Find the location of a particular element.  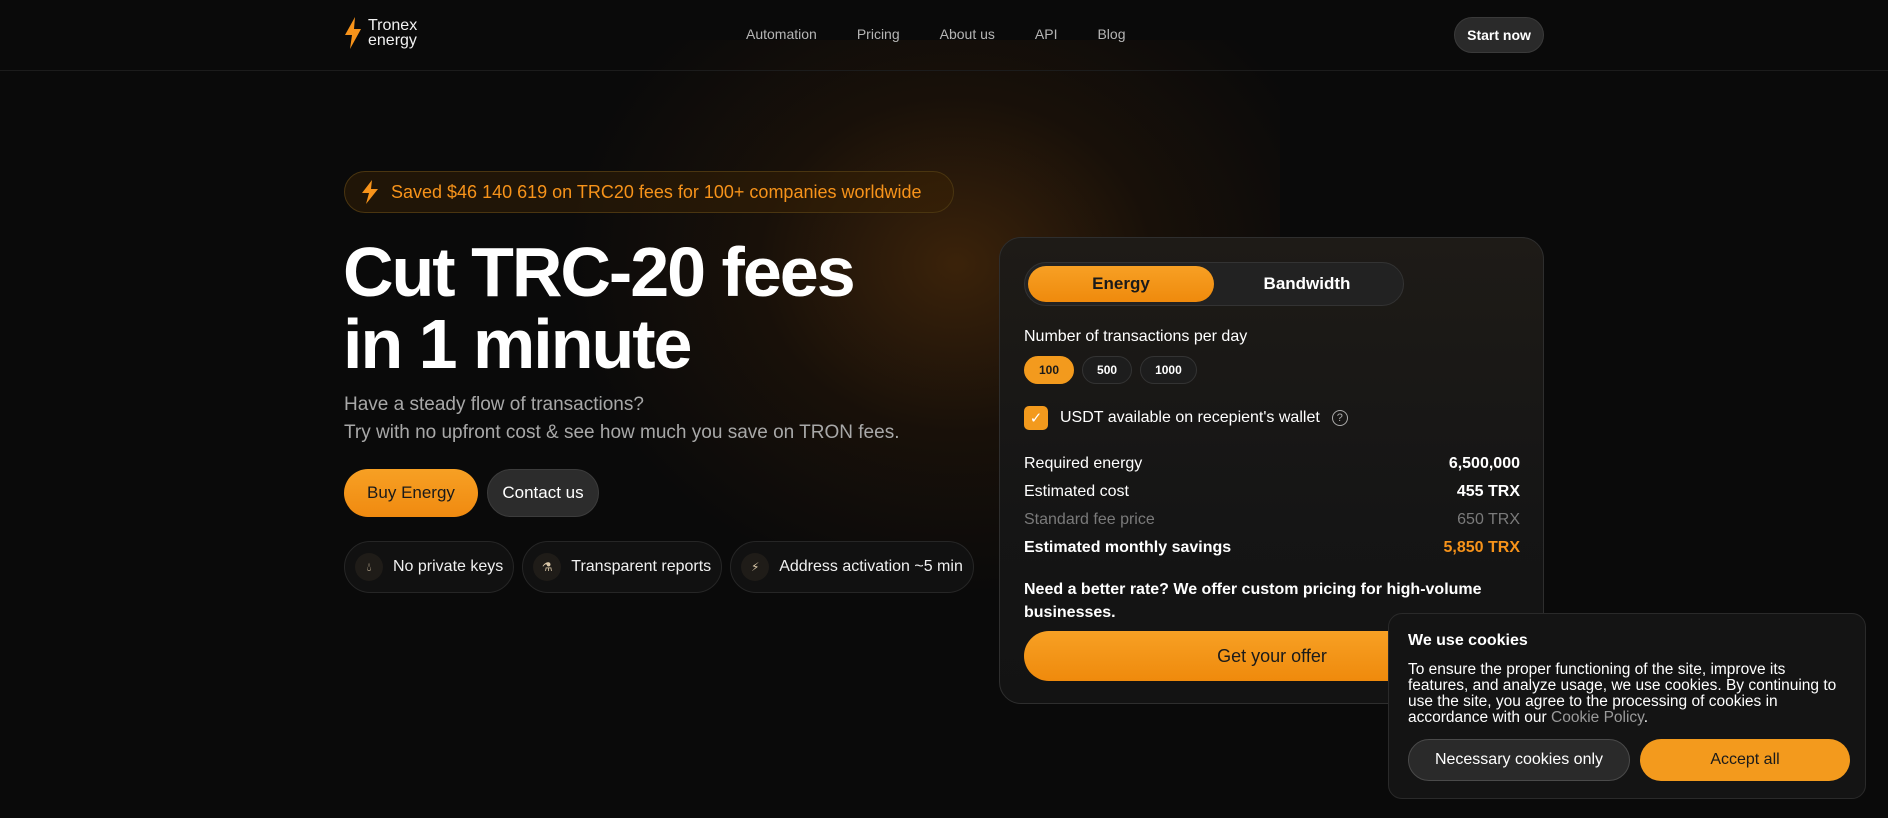

droplet-icon: 💧︎ is located at coordinates (369, 567).